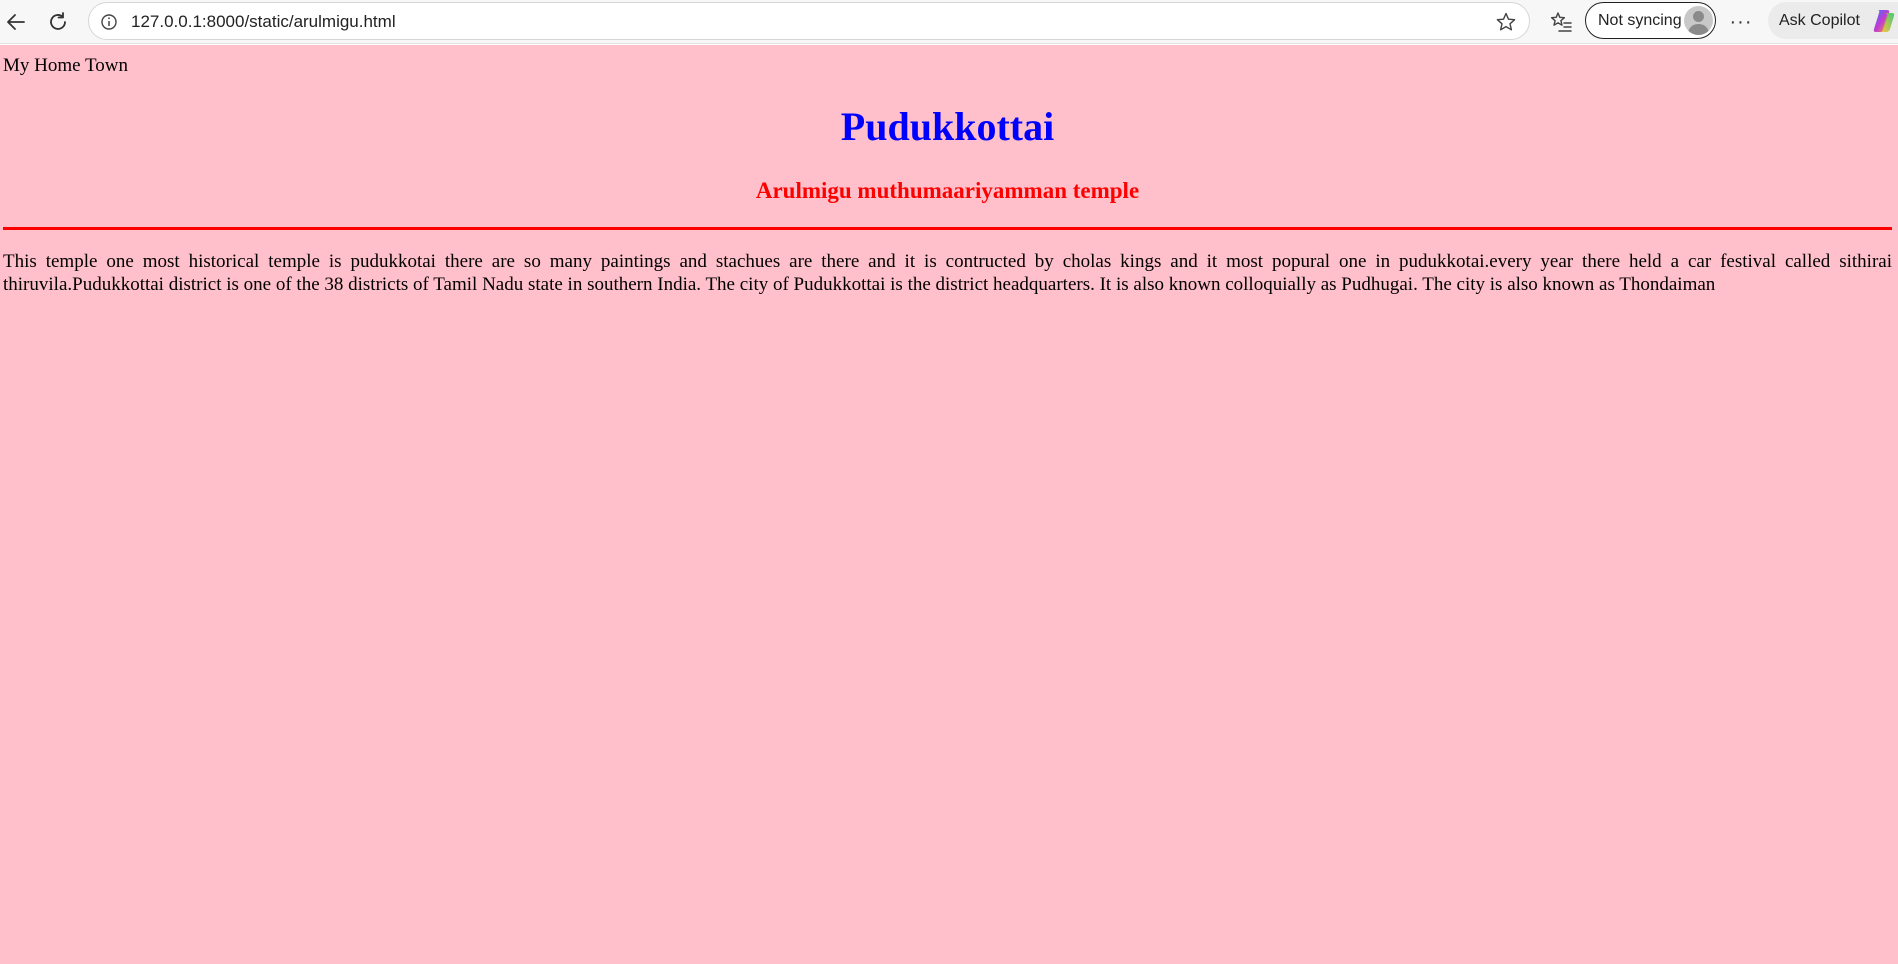 The height and width of the screenshot is (964, 1898). I want to click on divider, so click(947, 228).